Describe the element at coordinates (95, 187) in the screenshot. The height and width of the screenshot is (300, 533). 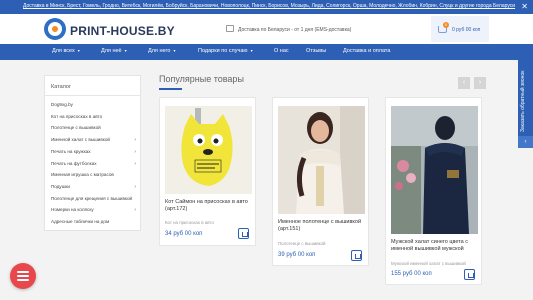
I see `sidebar-item: Подушки ›` at that location.